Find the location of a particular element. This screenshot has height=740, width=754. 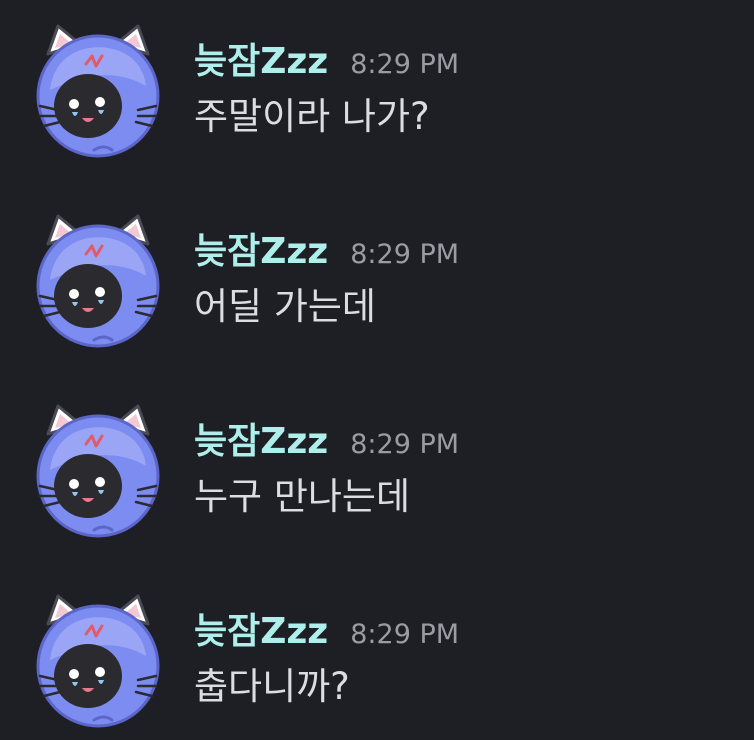

message-text: 춥다니까? is located at coordinates (272, 686).